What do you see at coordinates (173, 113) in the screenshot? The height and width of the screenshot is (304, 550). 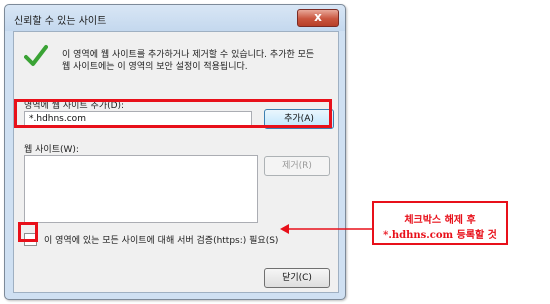 I see `highlight-box-add-site` at bounding box center [173, 113].